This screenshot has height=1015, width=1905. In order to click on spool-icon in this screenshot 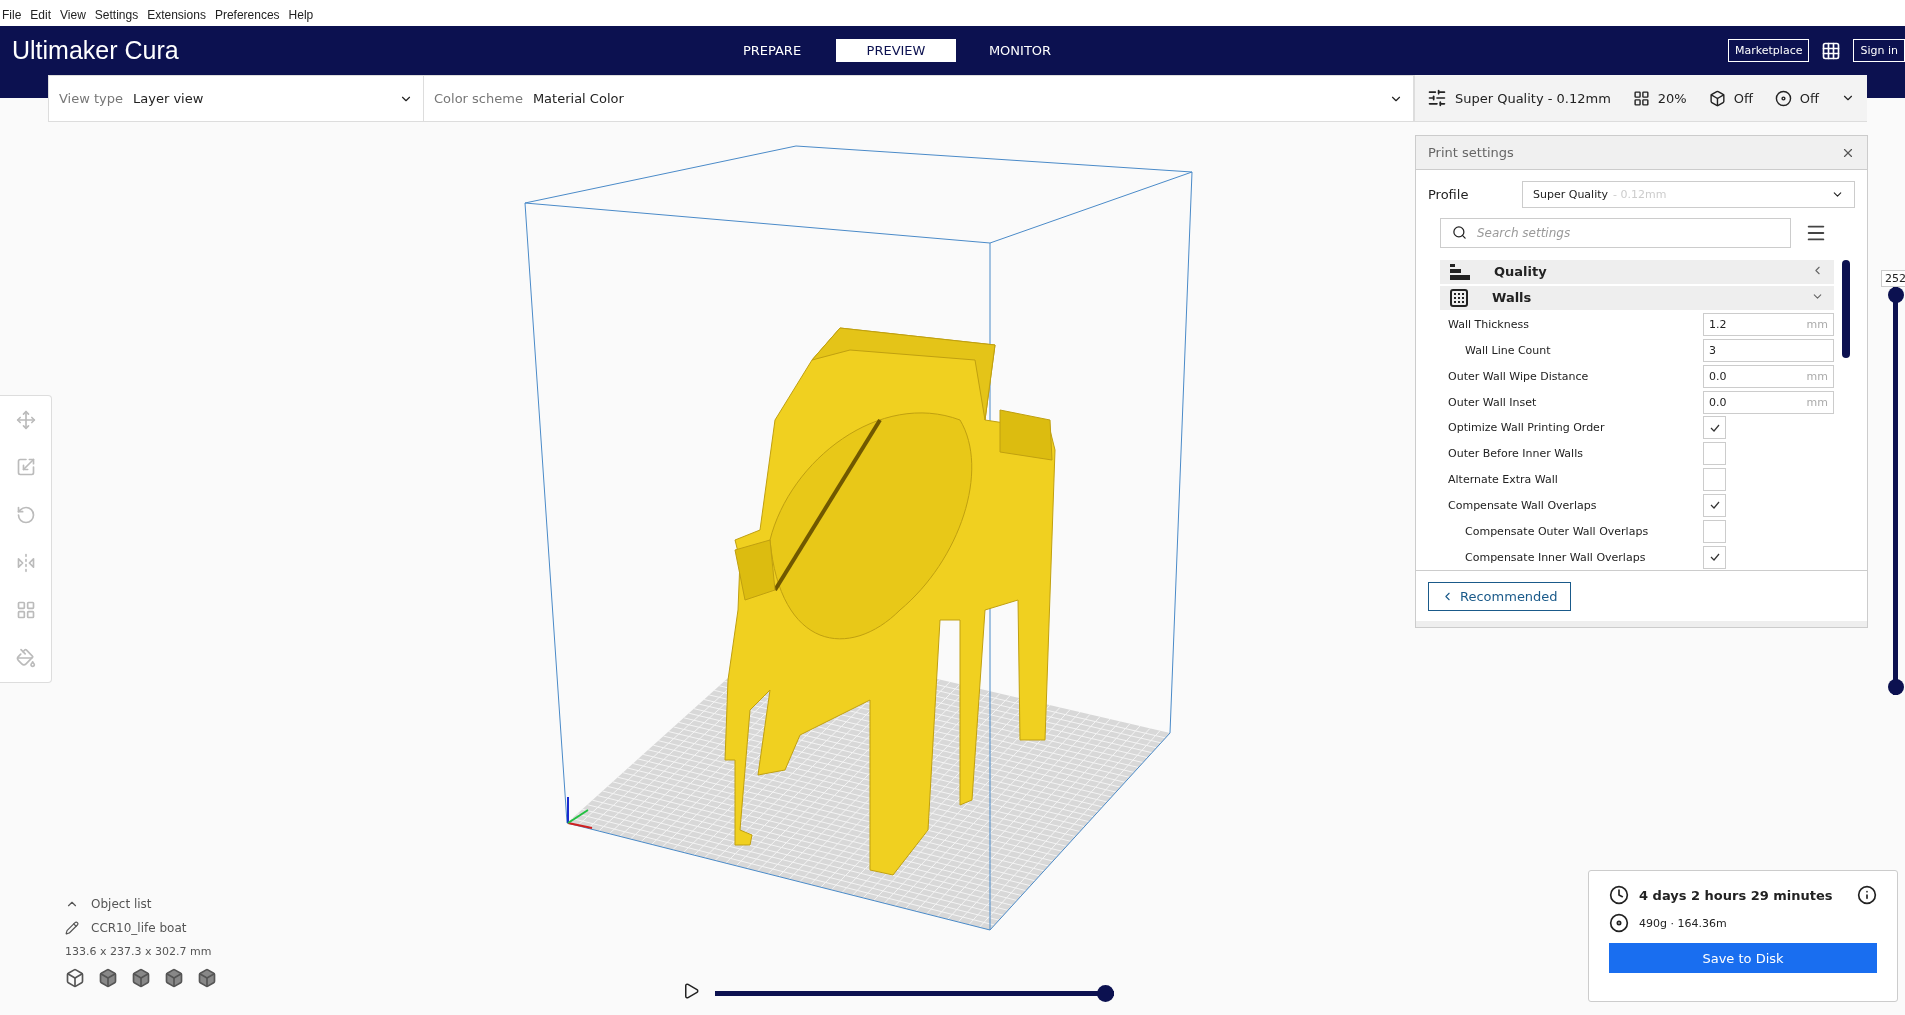, I will do `click(1619, 923)`.